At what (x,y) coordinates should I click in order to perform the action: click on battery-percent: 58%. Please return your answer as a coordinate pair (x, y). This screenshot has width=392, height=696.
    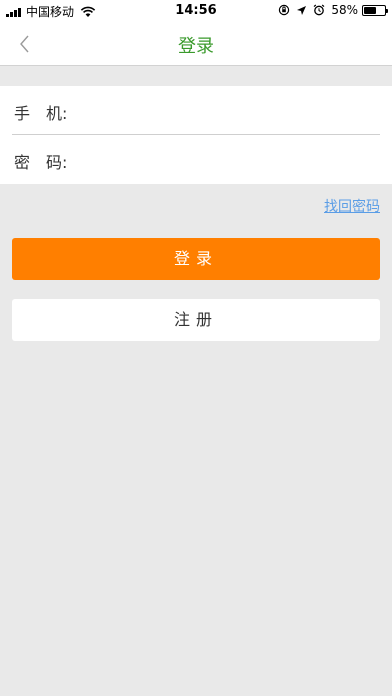
    Looking at the image, I should click on (344, 10).